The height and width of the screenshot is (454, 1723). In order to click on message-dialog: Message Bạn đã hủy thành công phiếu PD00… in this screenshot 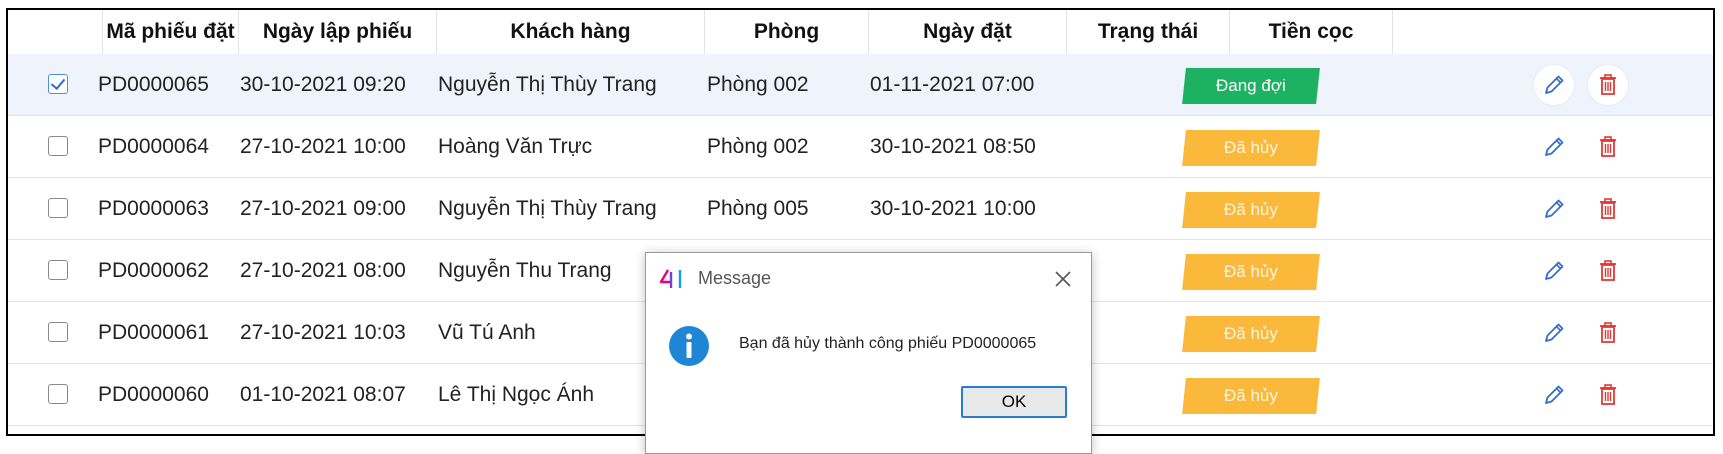, I will do `click(868, 353)`.